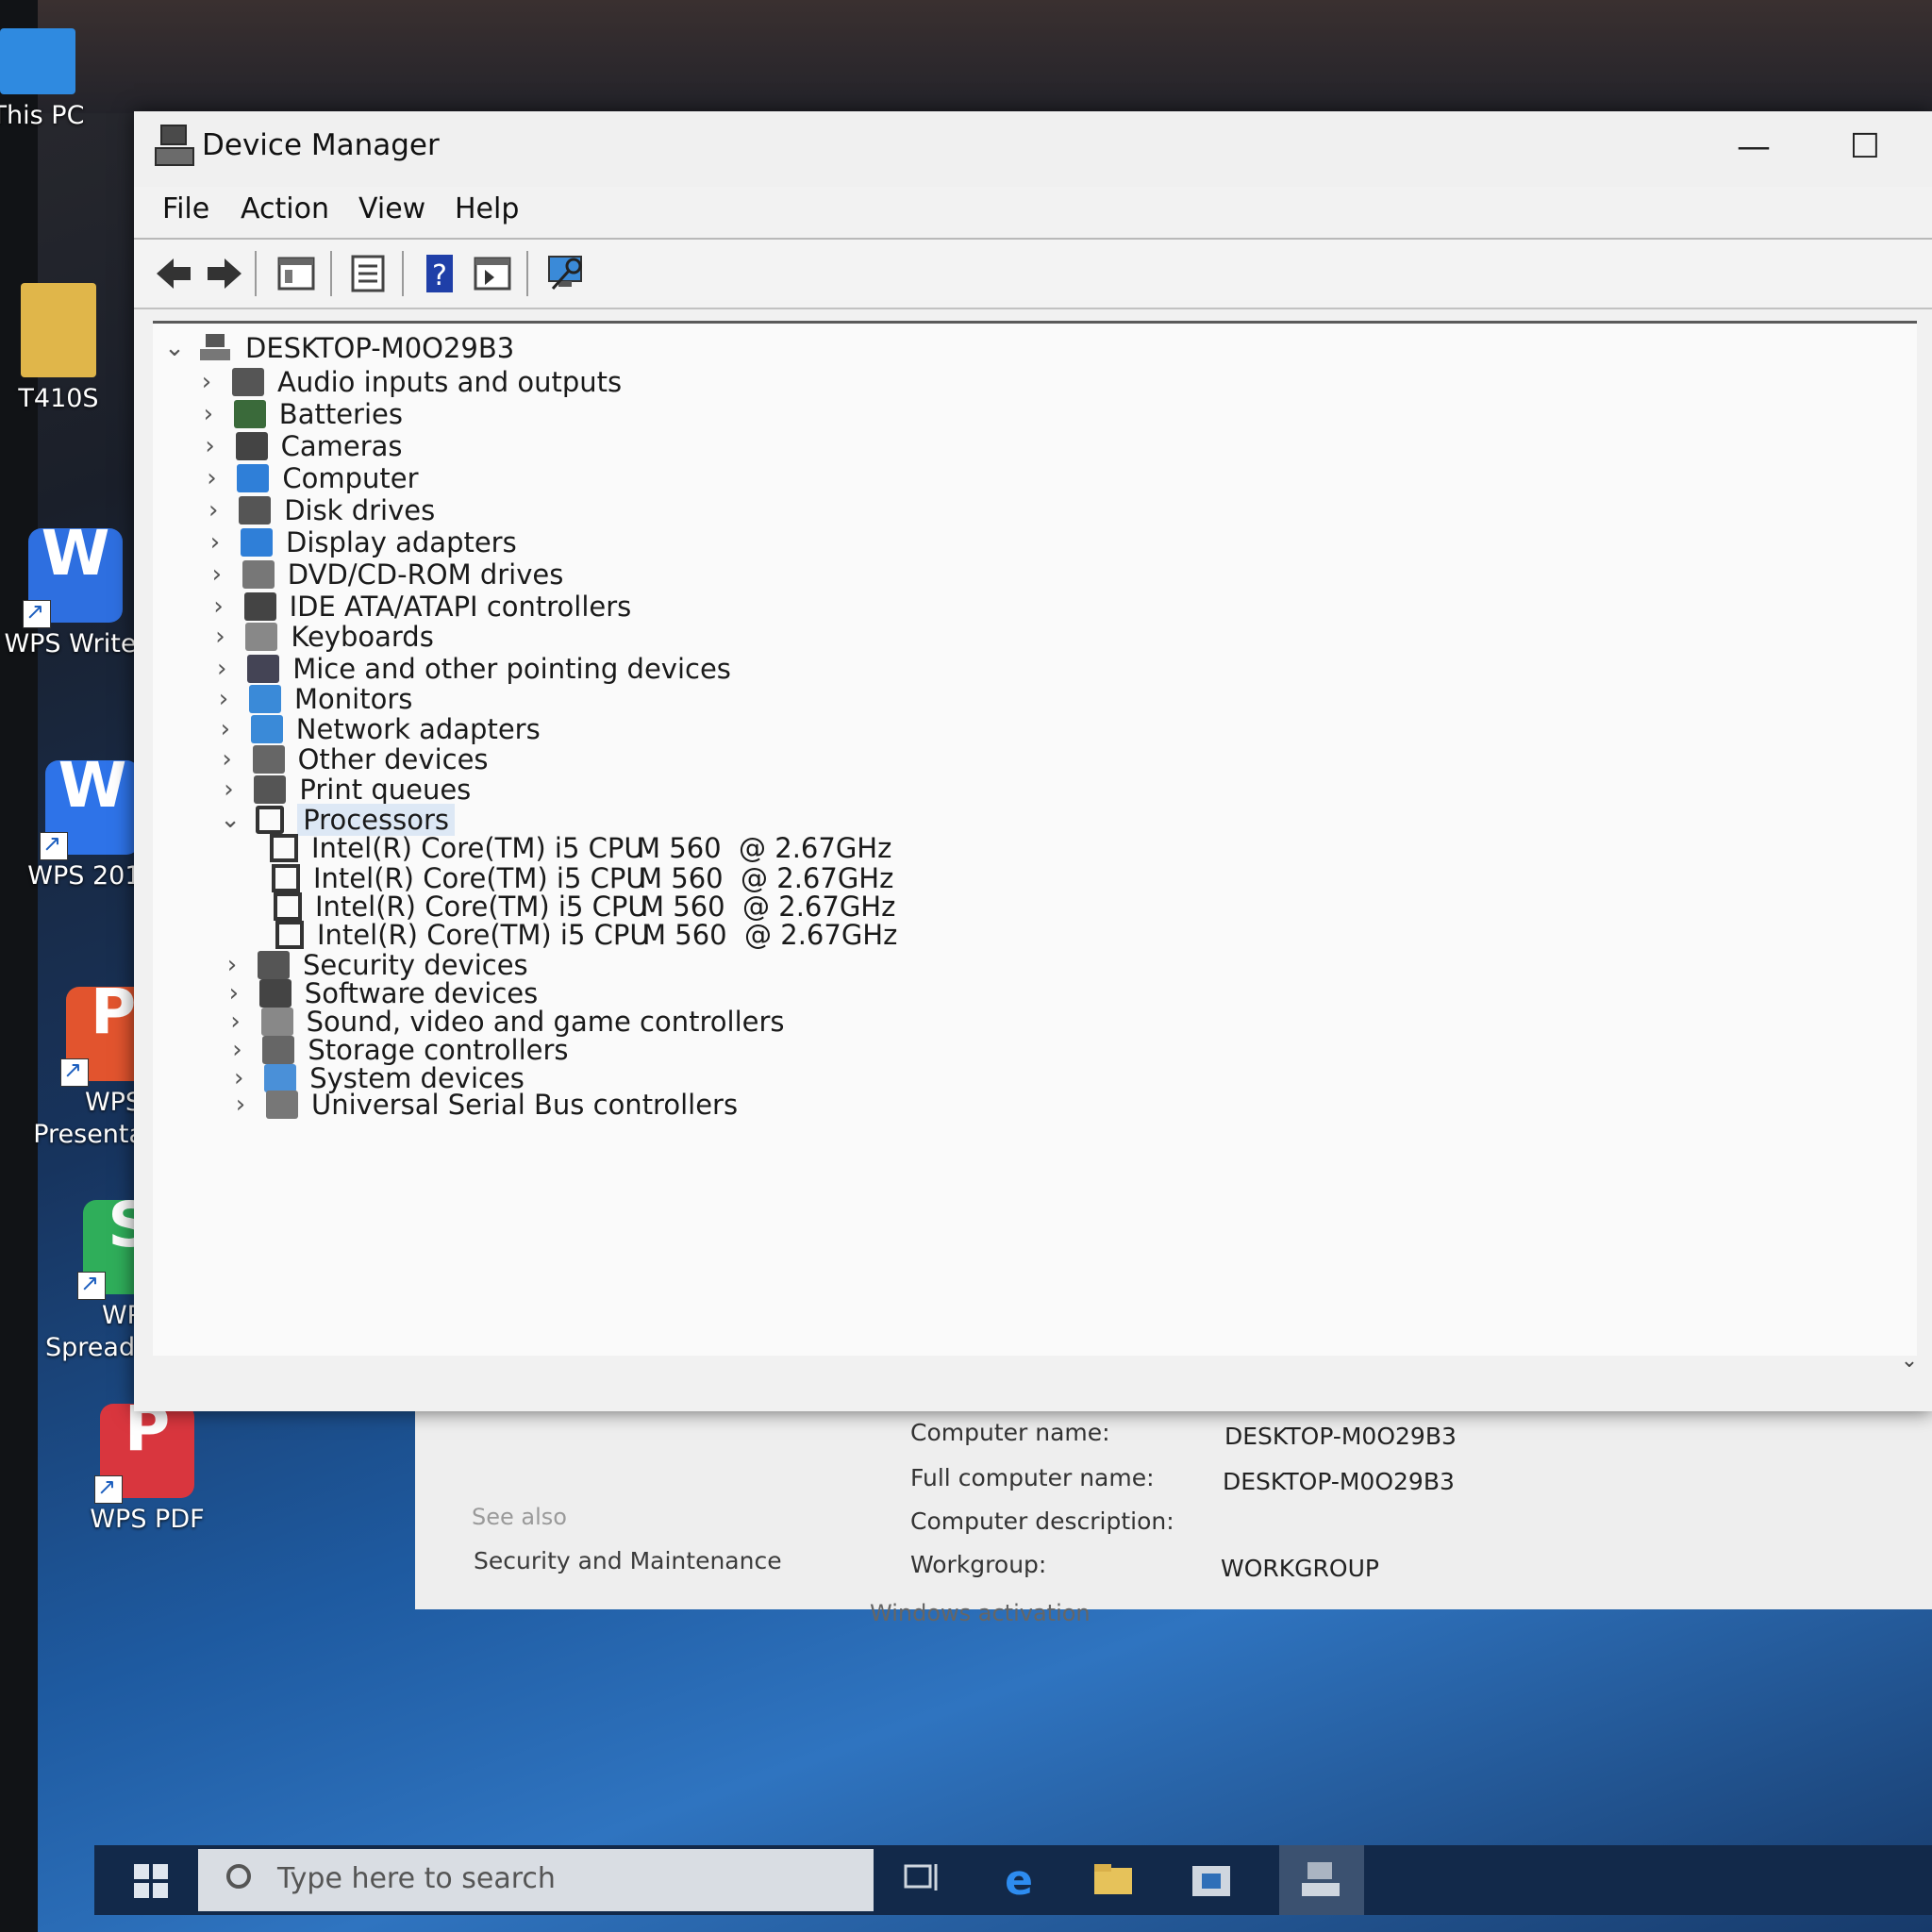  What do you see at coordinates (1032, 1478) in the screenshot?
I see `full-computer-name-label: Full computer name:` at bounding box center [1032, 1478].